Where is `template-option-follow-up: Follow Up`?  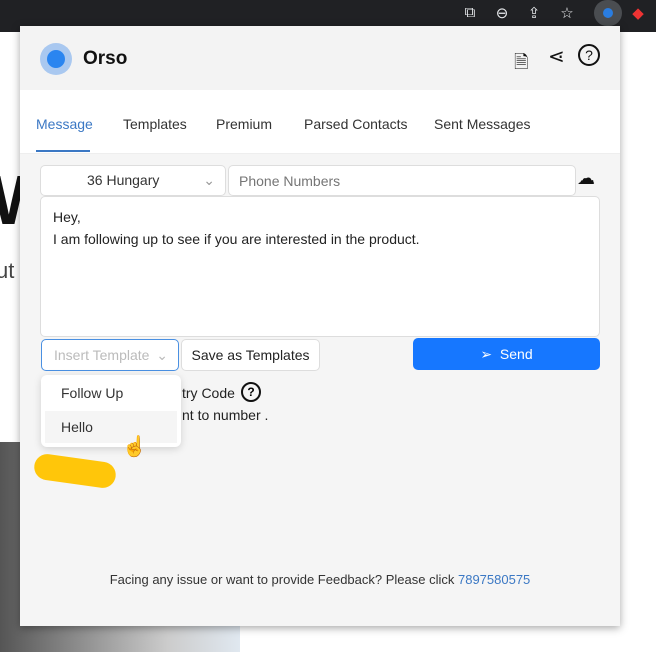 template-option-follow-up: Follow Up is located at coordinates (111, 393).